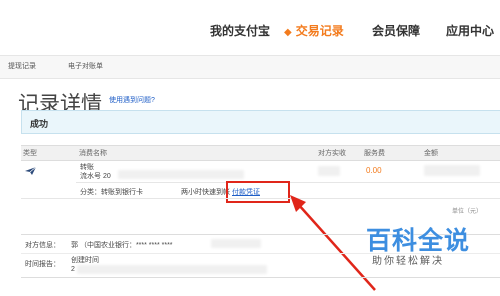 The width and height of the screenshot is (500, 296). What do you see at coordinates (132, 100) in the screenshot?
I see `help-link: 使用遇到问题?` at bounding box center [132, 100].